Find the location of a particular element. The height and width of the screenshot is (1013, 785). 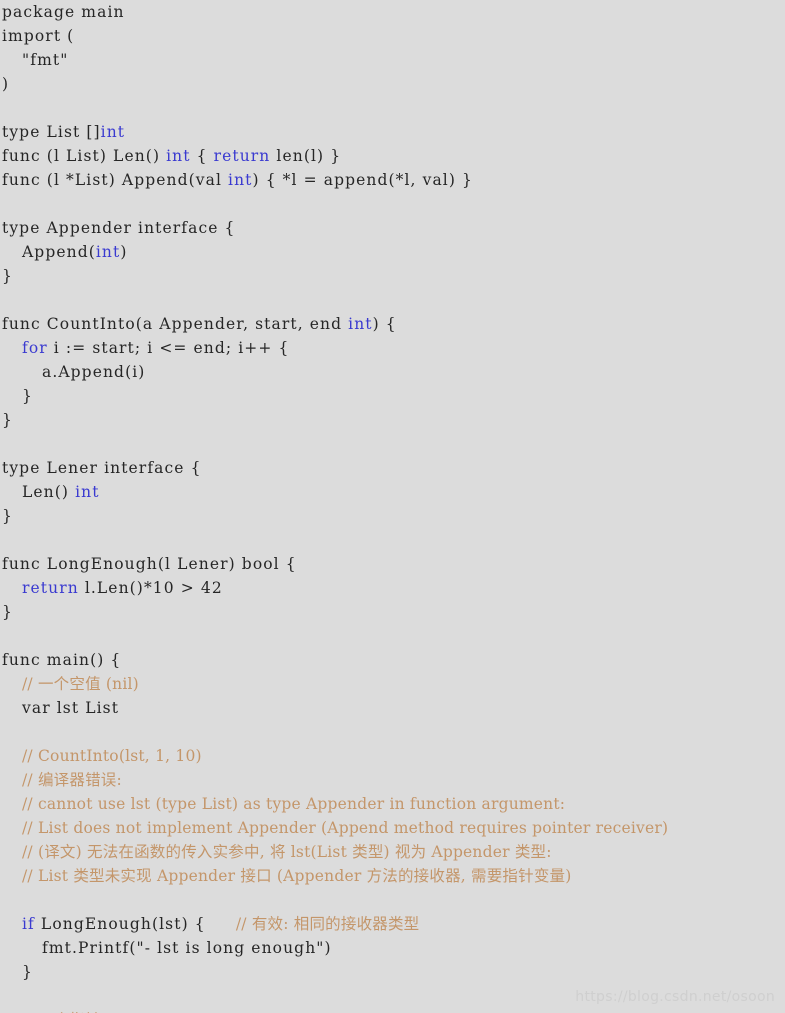

code-text: len(l) } is located at coordinates (306, 156).